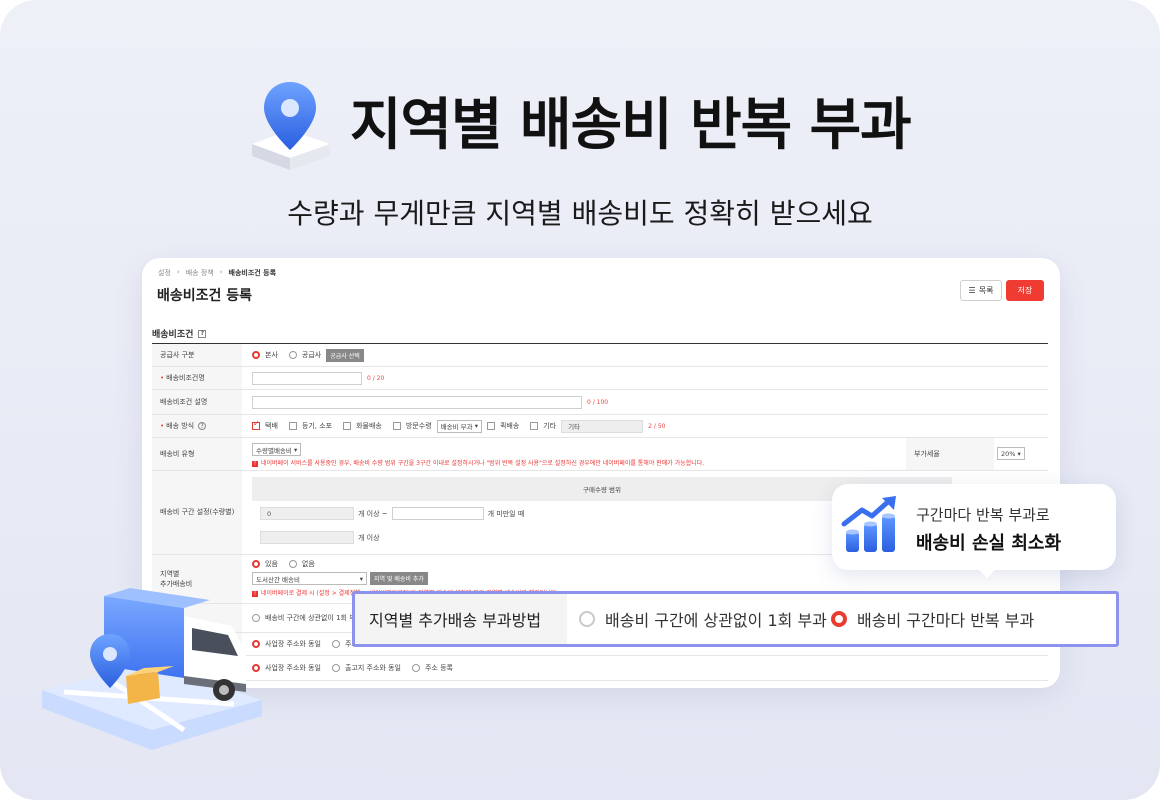 The width and height of the screenshot is (1160, 800). What do you see at coordinates (292, 564) in the screenshot?
I see `radio-region-no` at bounding box center [292, 564].